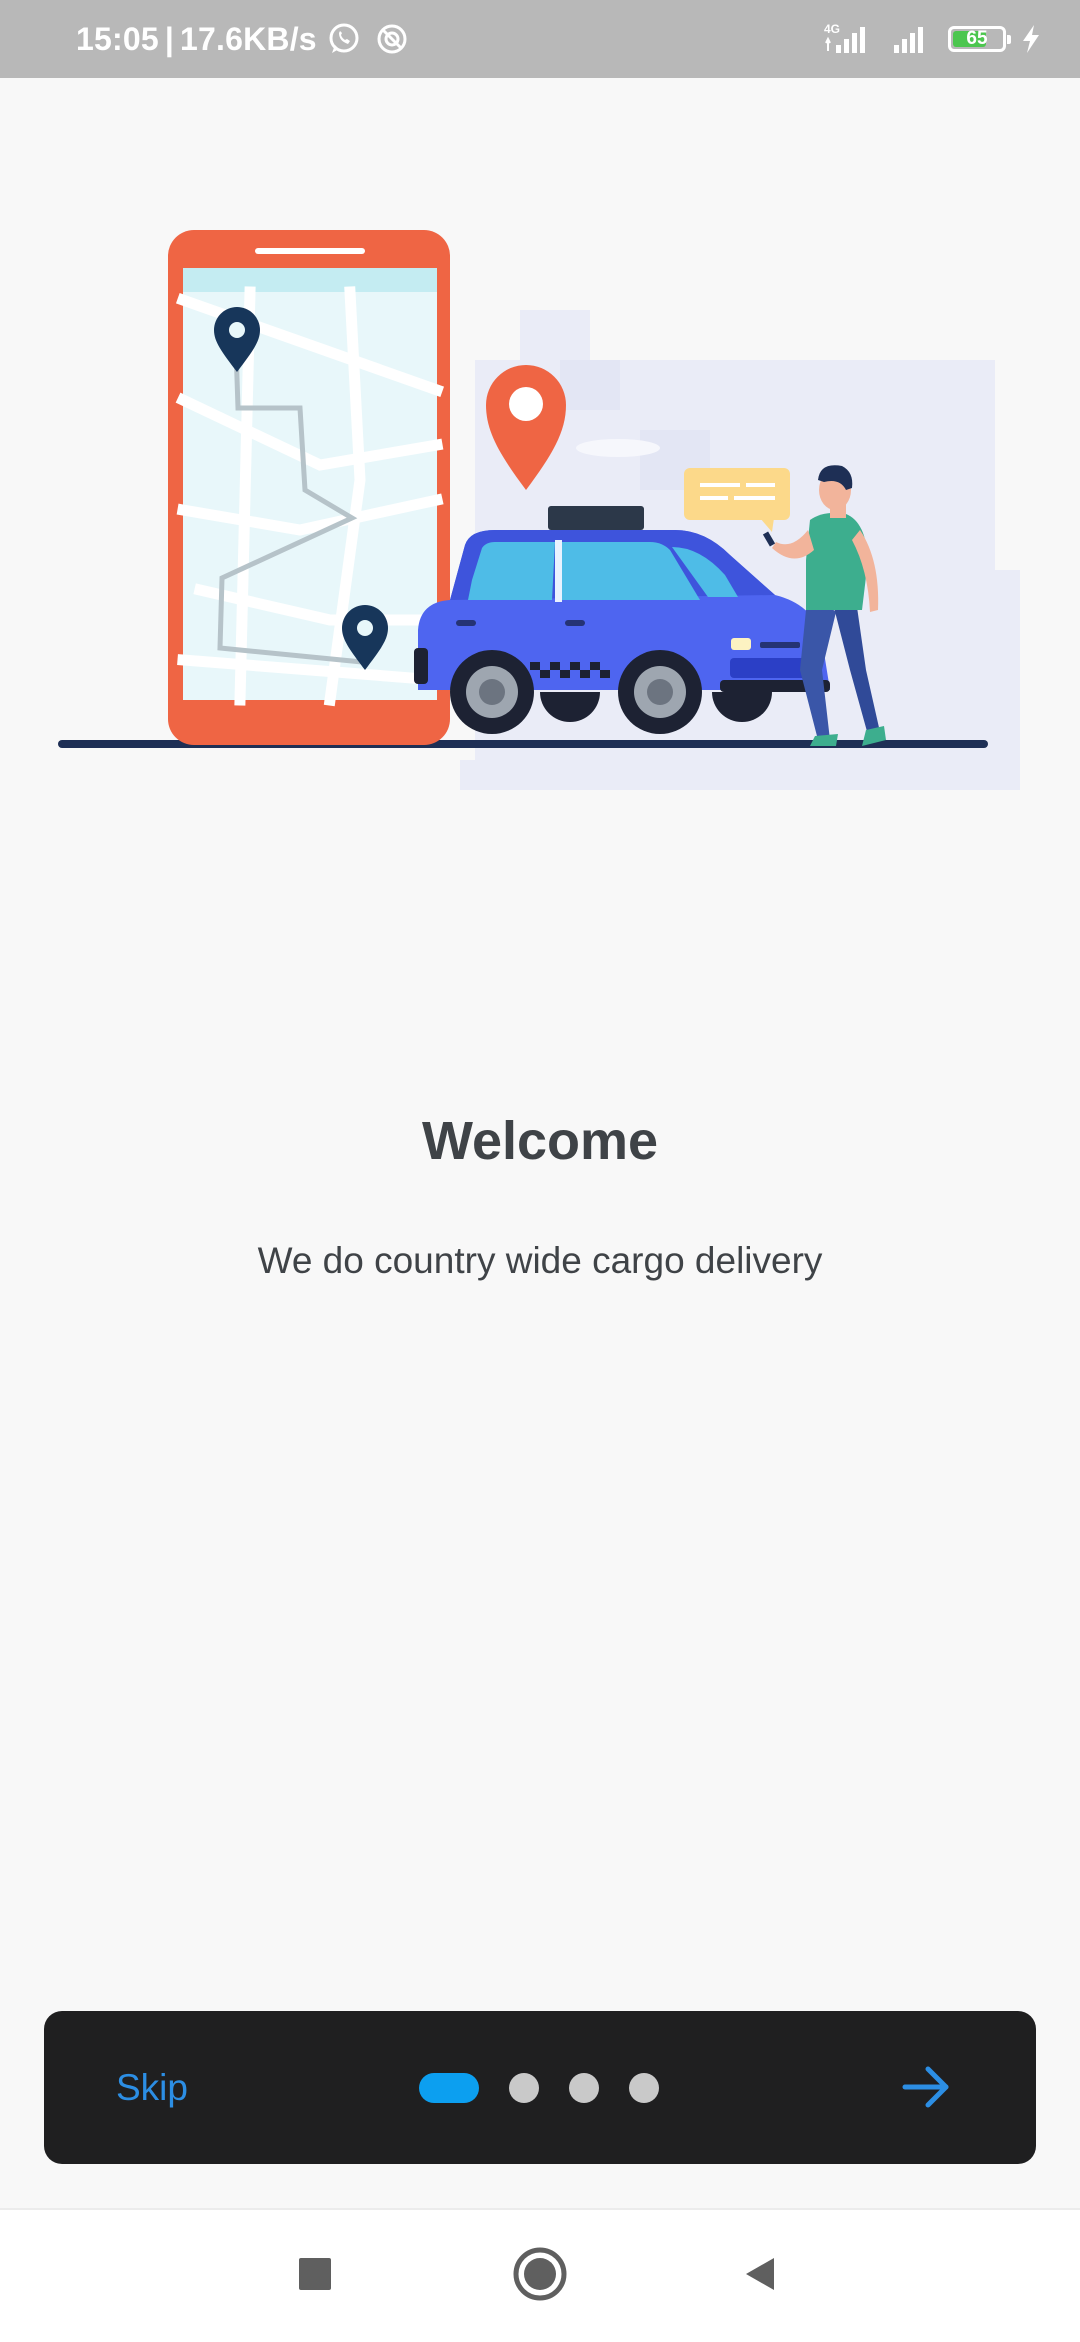  What do you see at coordinates (977, 38) in the screenshot?
I see `battery-level: 65` at bounding box center [977, 38].